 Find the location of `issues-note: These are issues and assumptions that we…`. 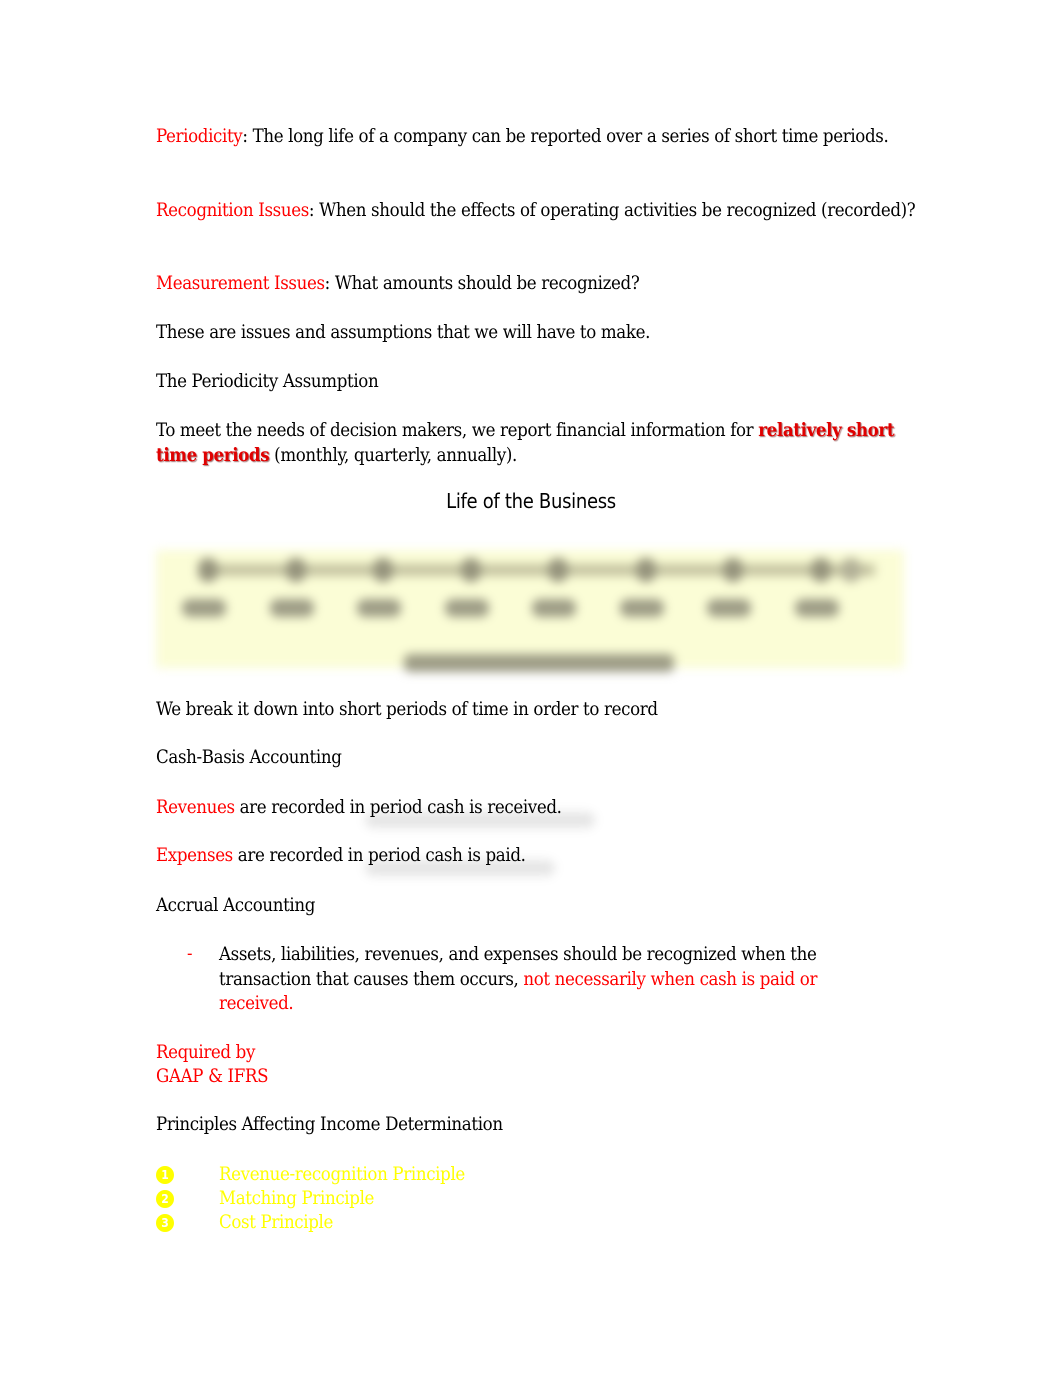

issues-note: These are issues and assumptions that we… is located at coordinates (403, 332).